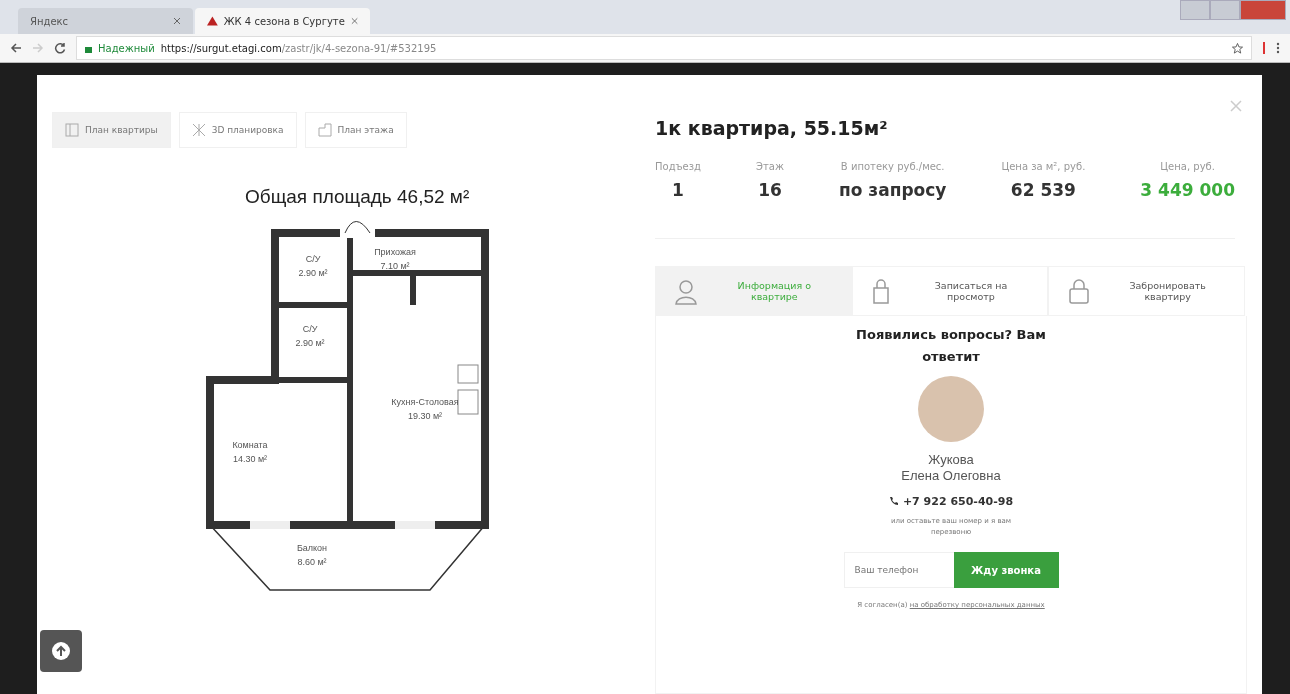 The image size is (1290, 694). I want to click on agent-name: Жукова Елена Олеговна, so click(951, 468).